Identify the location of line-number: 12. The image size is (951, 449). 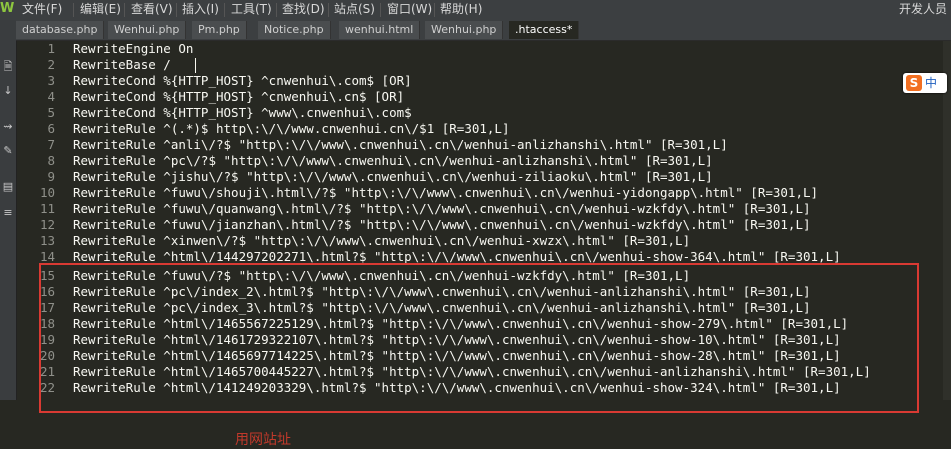
(47, 224).